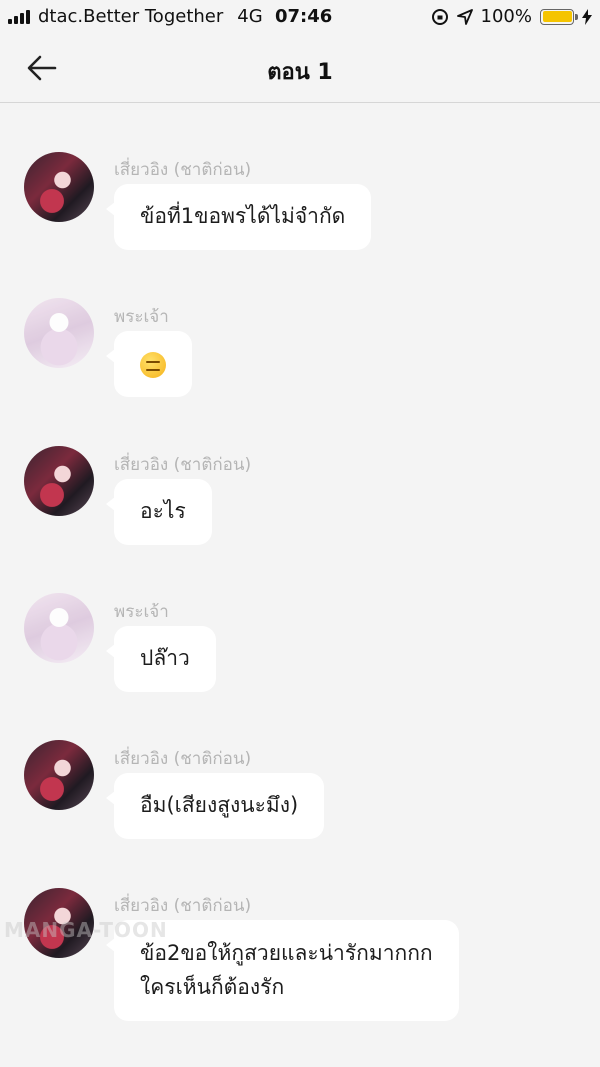 The height and width of the screenshot is (1067, 600). Describe the element at coordinates (219, 805) in the screenshot. I see `message-text: อืม(เสียงสูงนะมึง)` at that location.